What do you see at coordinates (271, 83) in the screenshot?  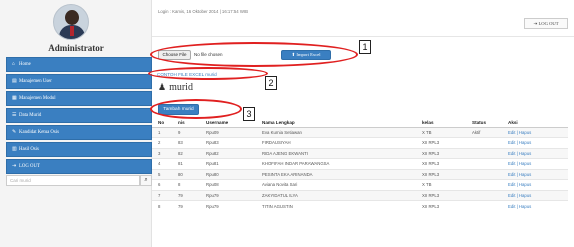 I see `annotation-marker-2: 2` at bounding box center [271, 83].